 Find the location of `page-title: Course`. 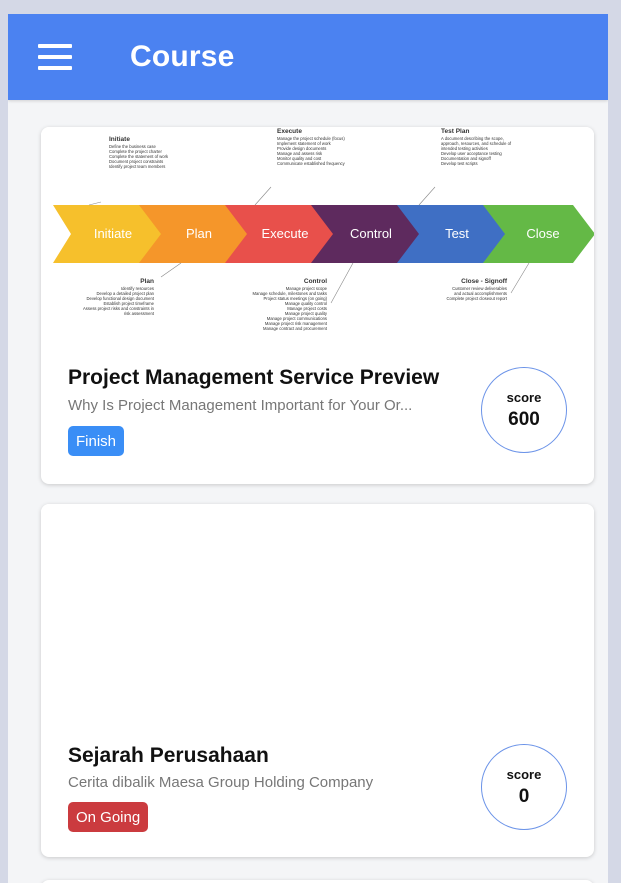

page-title: Course is located at coordinates (182, 56).